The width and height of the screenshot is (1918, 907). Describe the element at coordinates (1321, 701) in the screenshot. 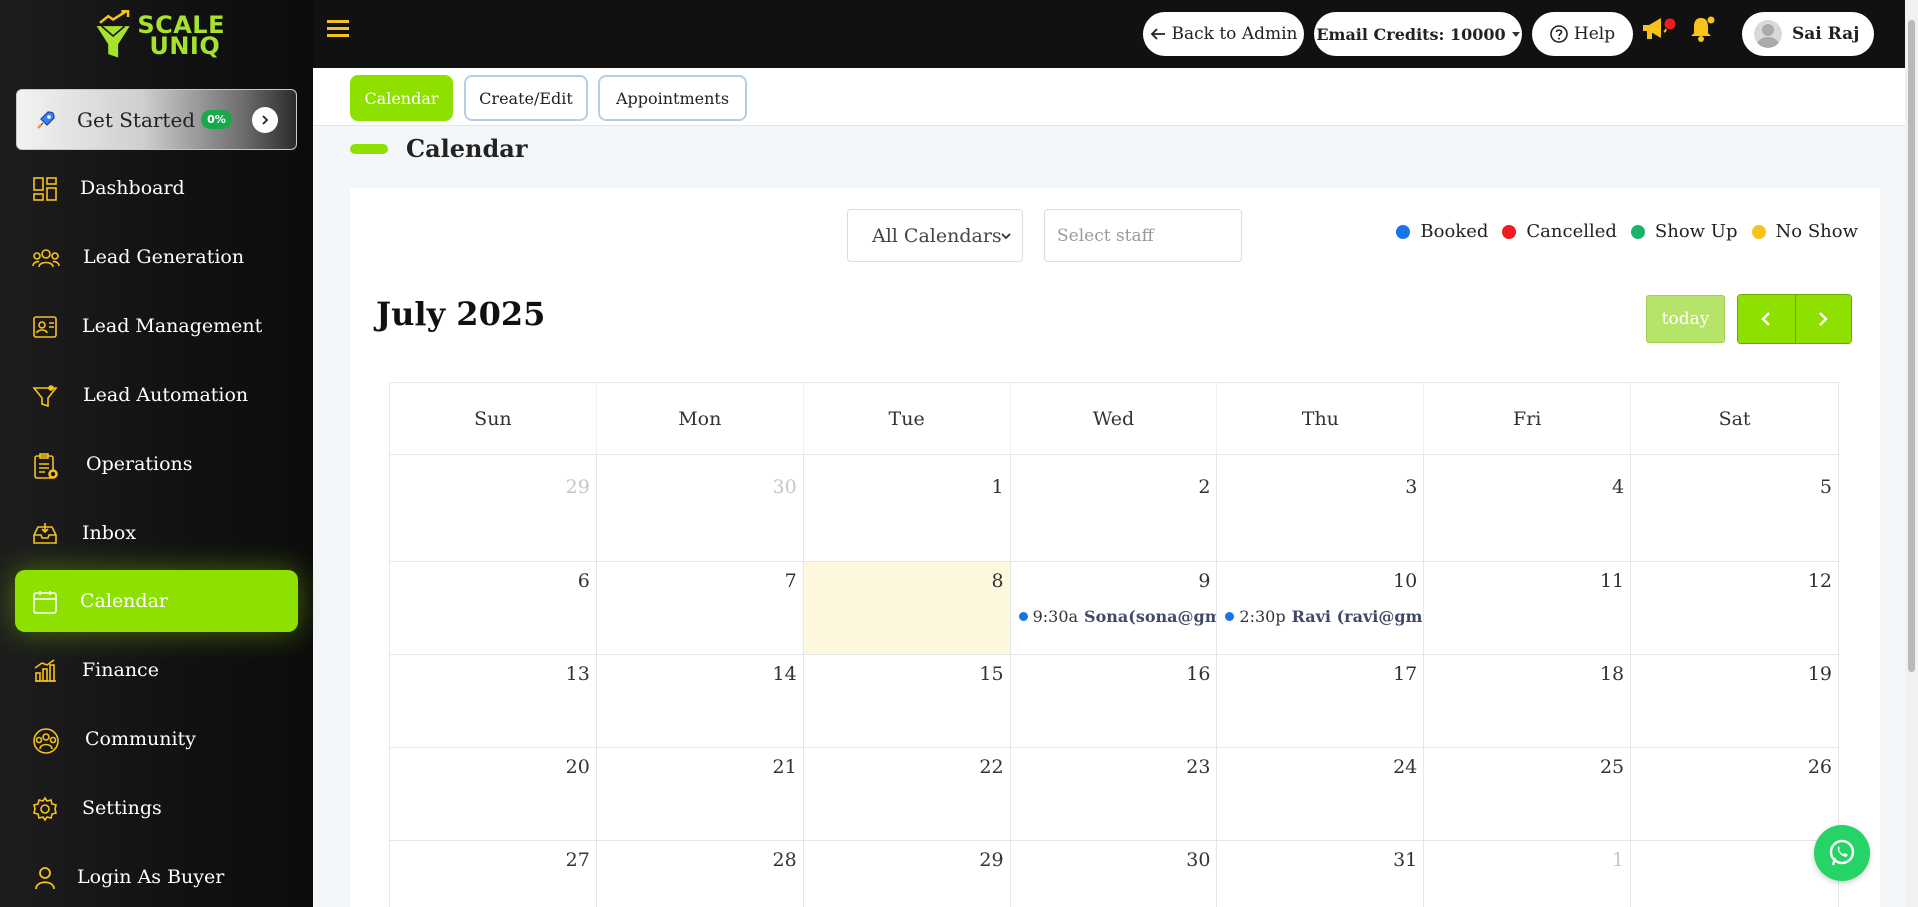

I see `calendar-day-cell: 17` at that location.